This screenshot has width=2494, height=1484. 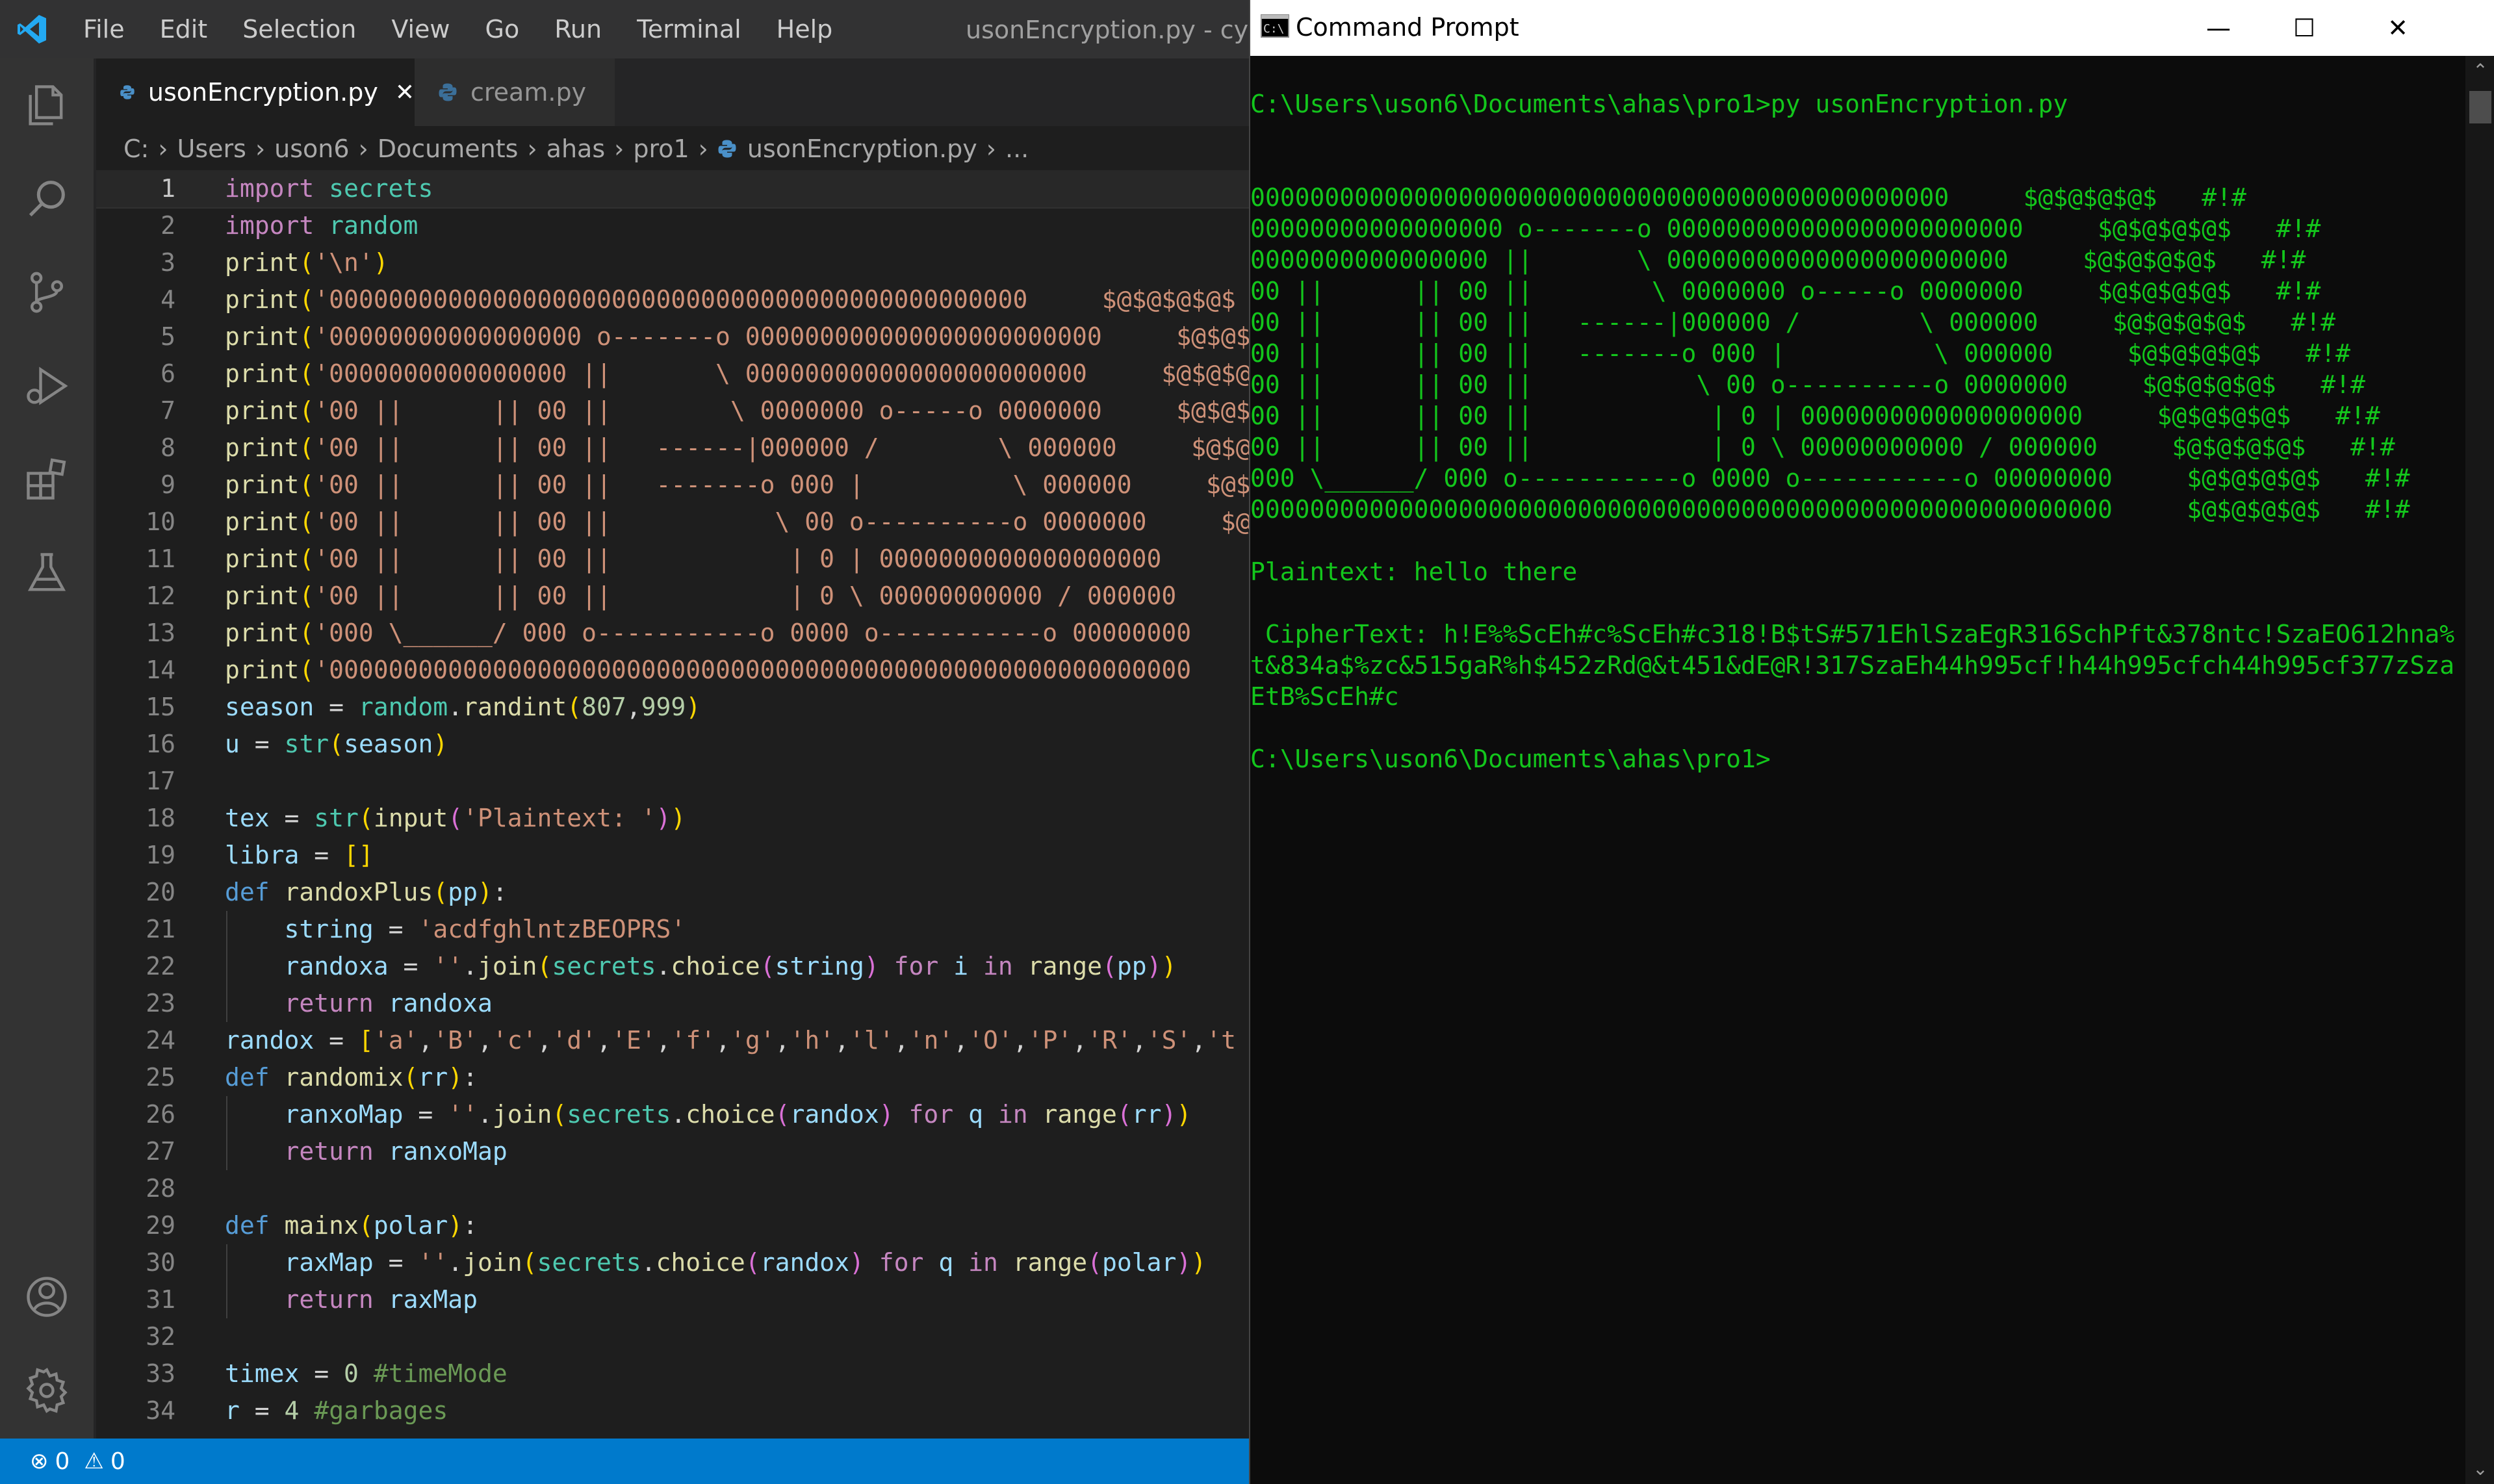 I want to click on run-debug-icon, so click(x=47, y=386).